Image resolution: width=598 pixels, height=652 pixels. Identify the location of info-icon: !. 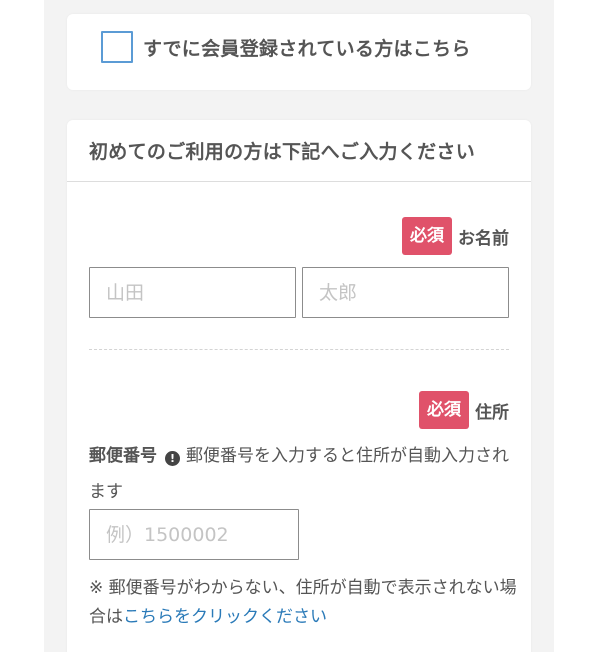
(172, 458).